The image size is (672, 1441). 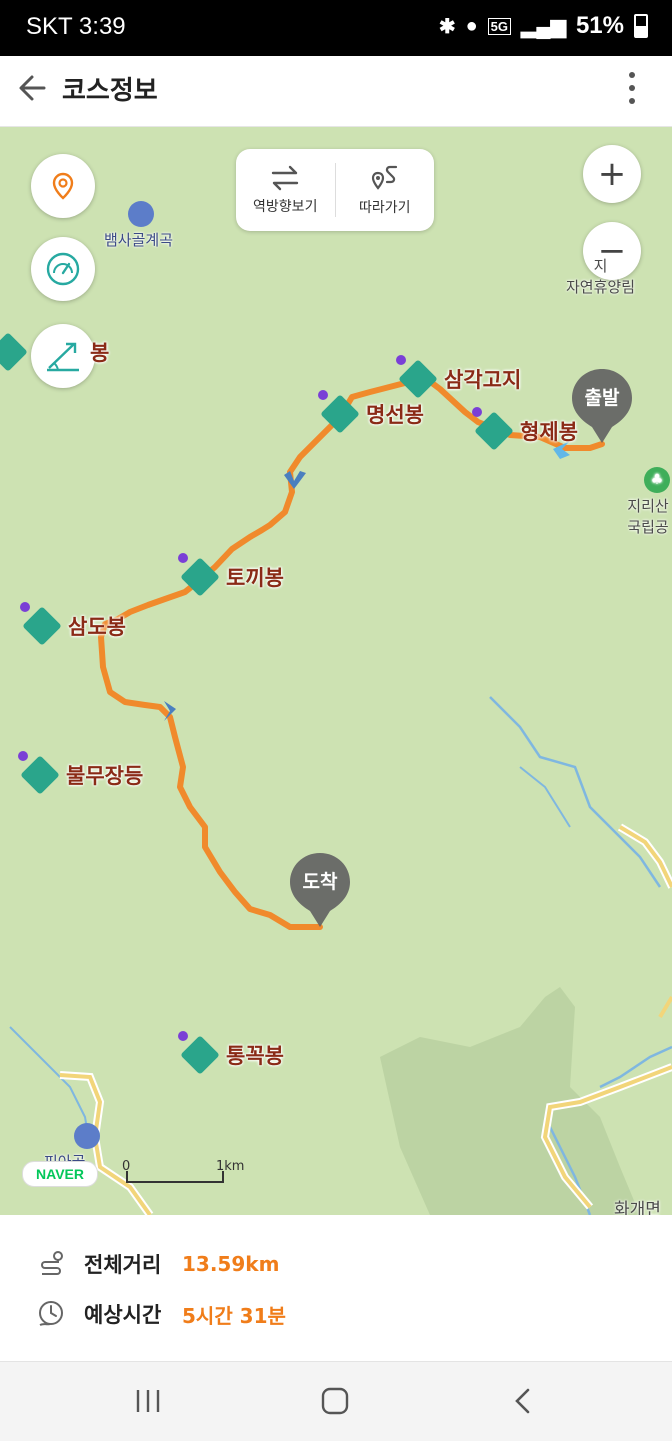 I want to click on end-marker-label: 도착, so click(x=320, y=882).